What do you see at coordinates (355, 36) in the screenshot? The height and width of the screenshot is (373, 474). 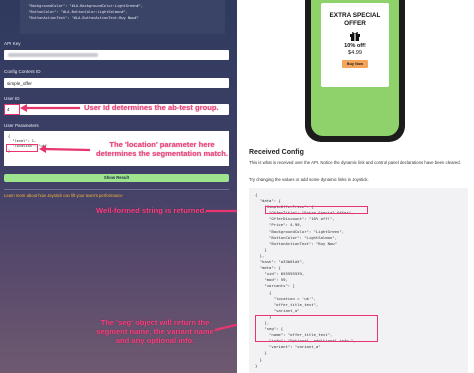 I see `gift-icon` at bounding box center [355, 36].